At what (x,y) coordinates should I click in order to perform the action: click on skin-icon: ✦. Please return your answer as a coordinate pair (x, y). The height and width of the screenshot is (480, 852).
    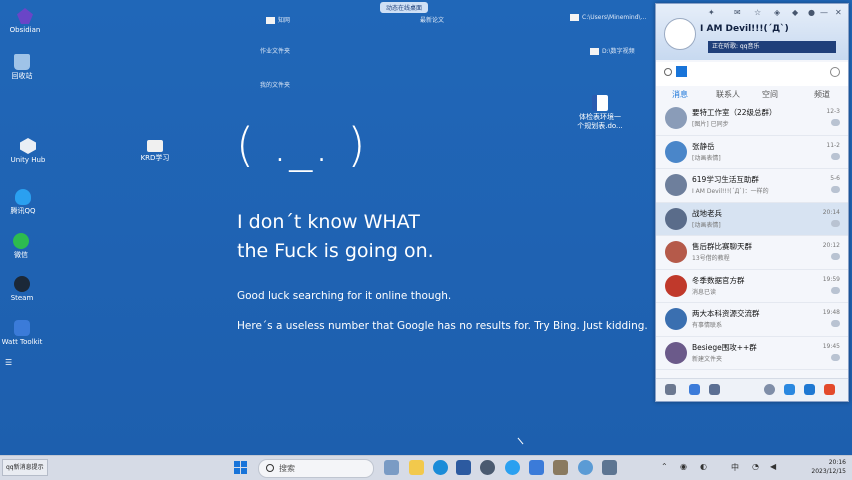
    Looking at the image, I should click on (711, 12).